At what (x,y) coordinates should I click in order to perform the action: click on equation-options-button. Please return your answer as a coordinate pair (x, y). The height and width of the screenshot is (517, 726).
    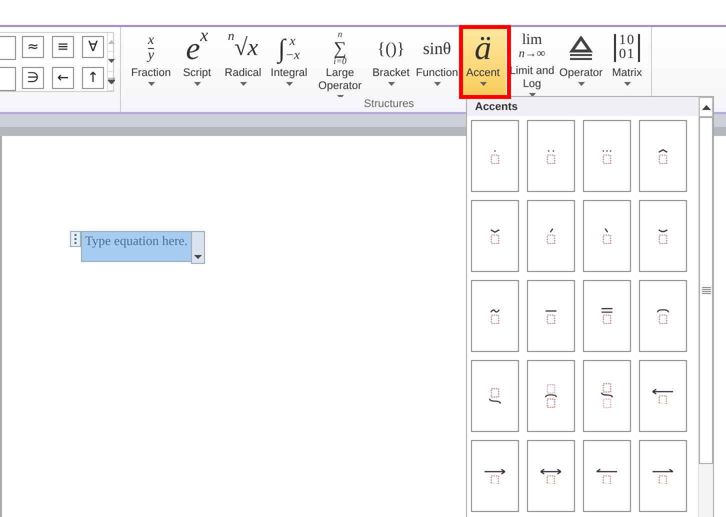
    Looking at the image, I should click on (197, 247).